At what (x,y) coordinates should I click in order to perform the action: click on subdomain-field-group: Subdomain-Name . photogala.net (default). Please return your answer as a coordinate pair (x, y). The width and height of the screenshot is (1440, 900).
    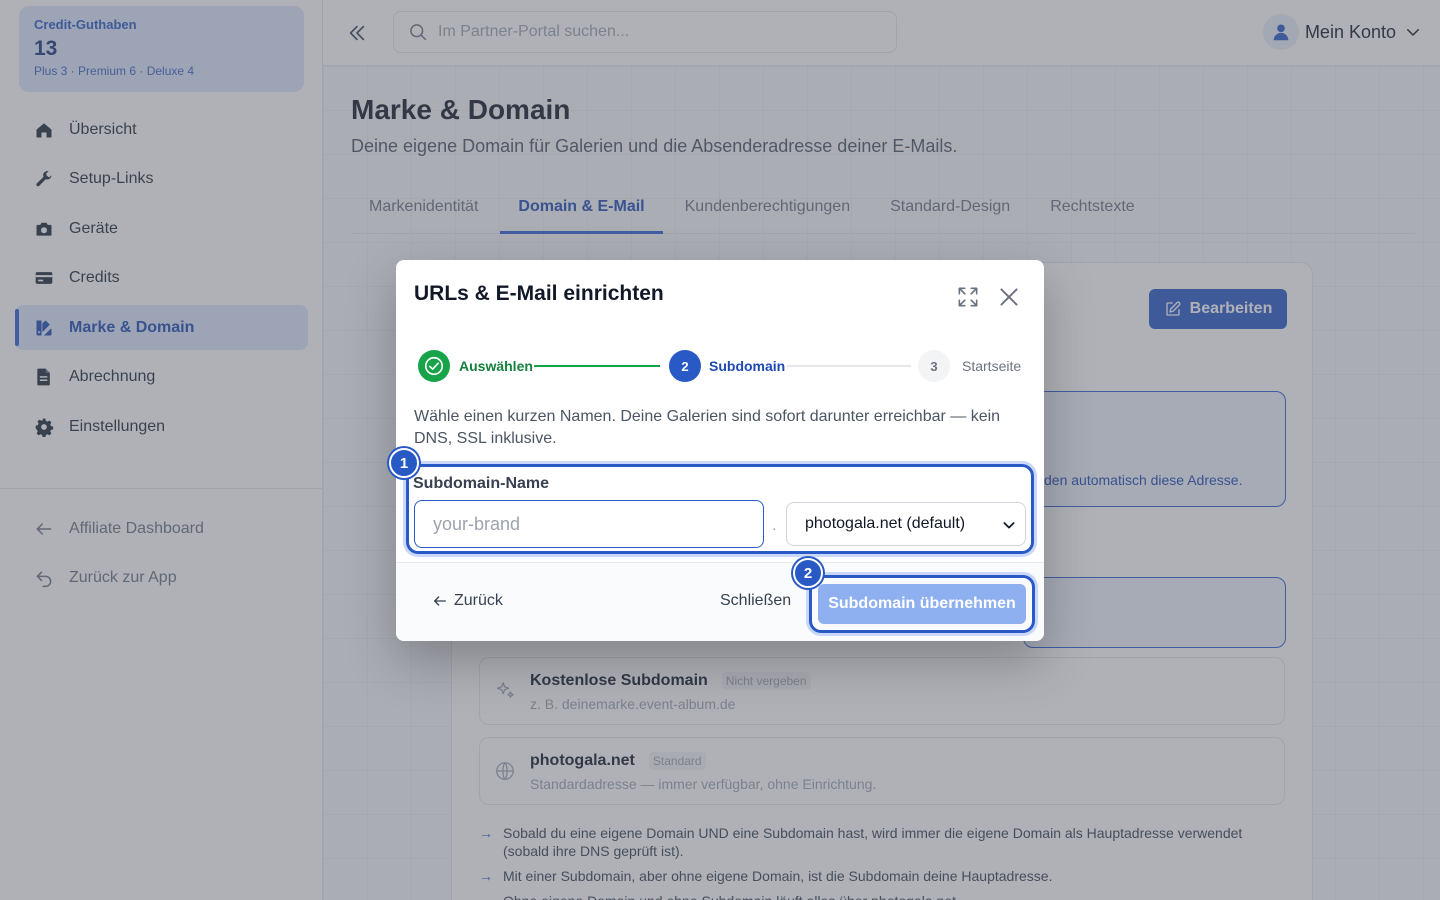
    Looking at the image, I should click on (720, 509).